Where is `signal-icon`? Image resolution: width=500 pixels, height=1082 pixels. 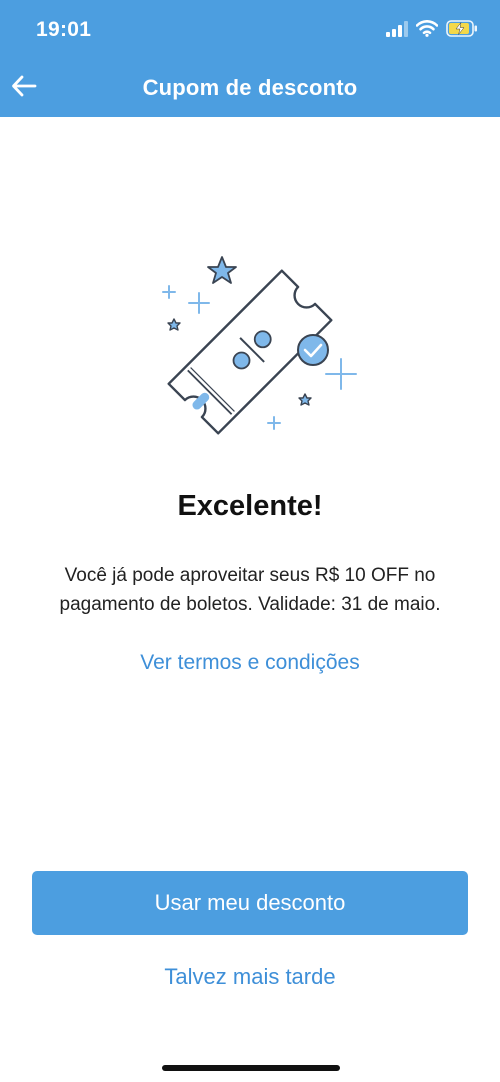 signal-icon is located at coordinates (397, 31).